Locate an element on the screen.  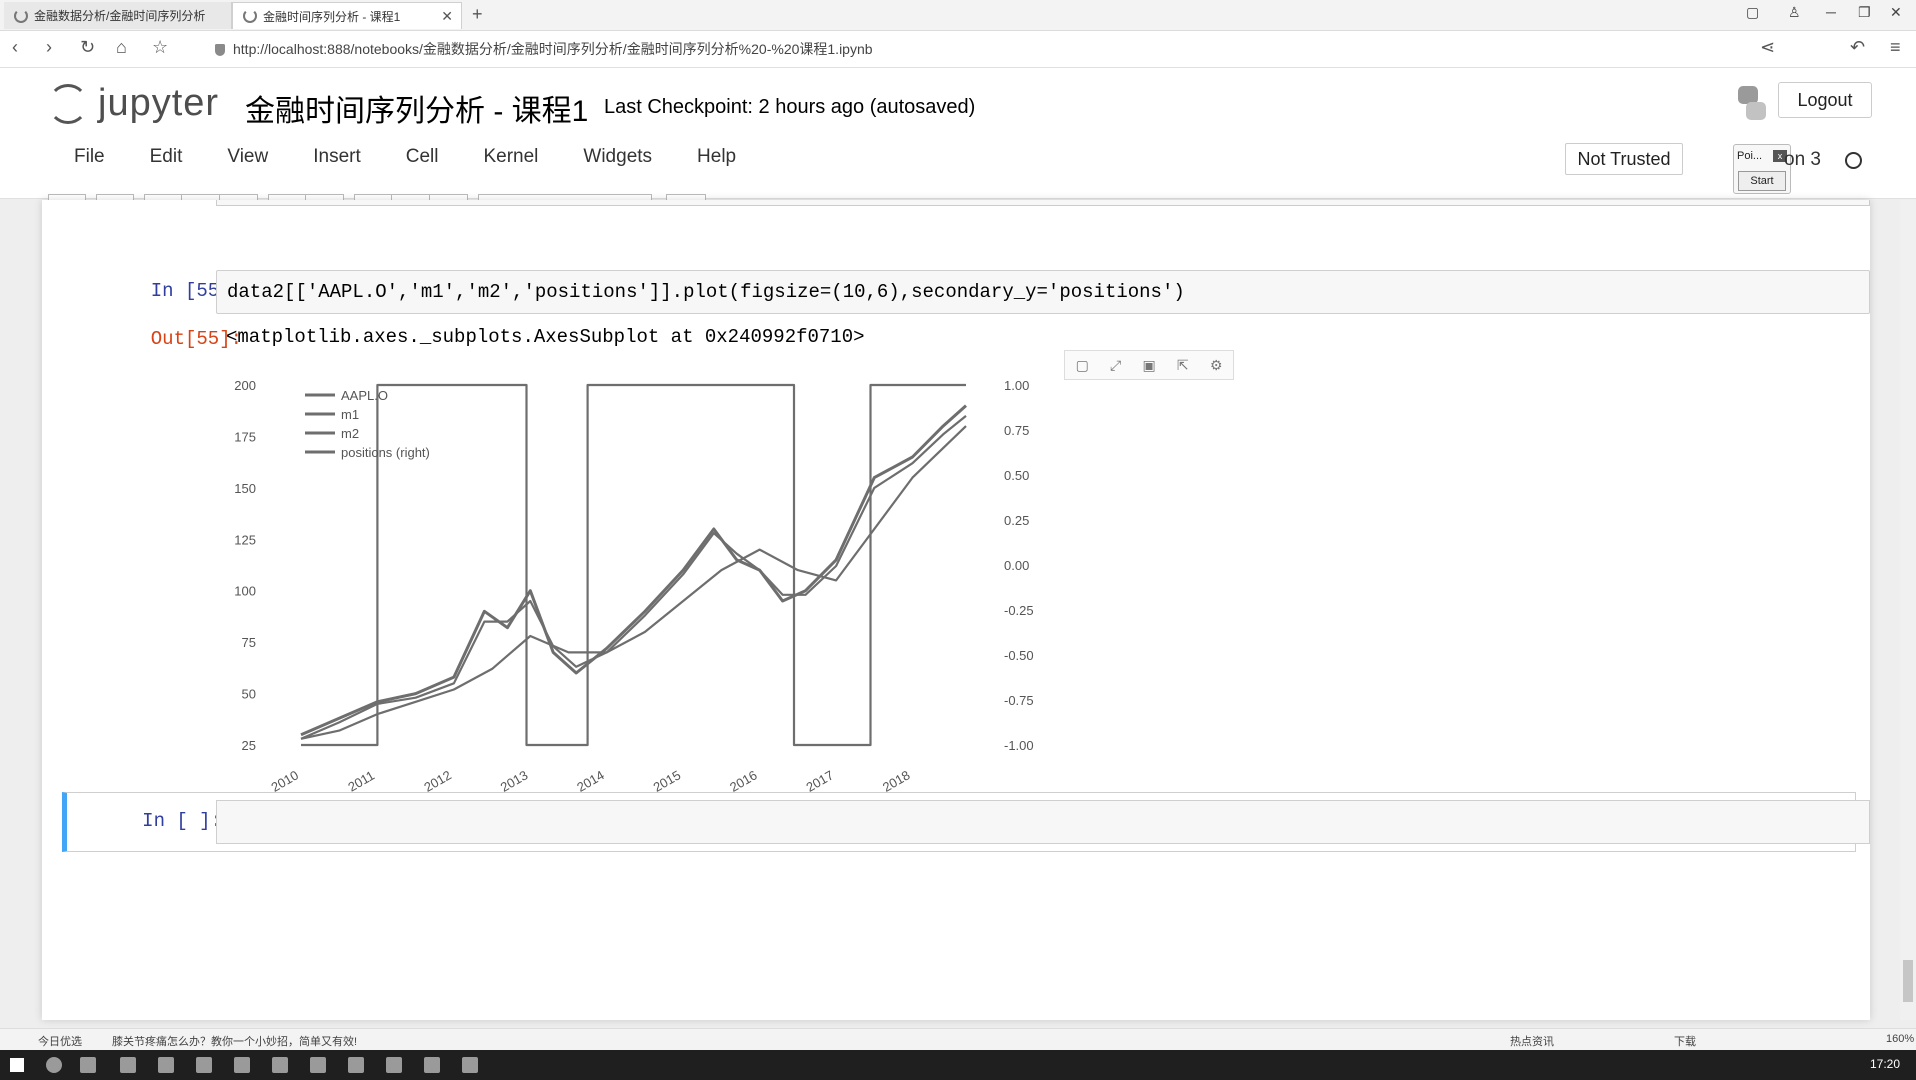
y-tick-label-right: -1.00 is located at coordinates (1019, 745).